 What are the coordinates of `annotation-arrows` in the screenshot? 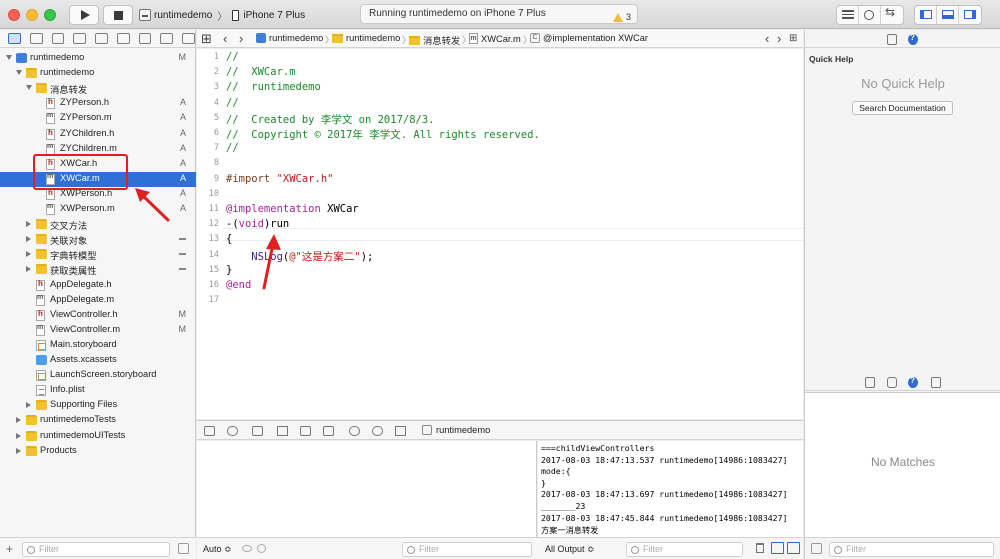 It's located at (208, 239).